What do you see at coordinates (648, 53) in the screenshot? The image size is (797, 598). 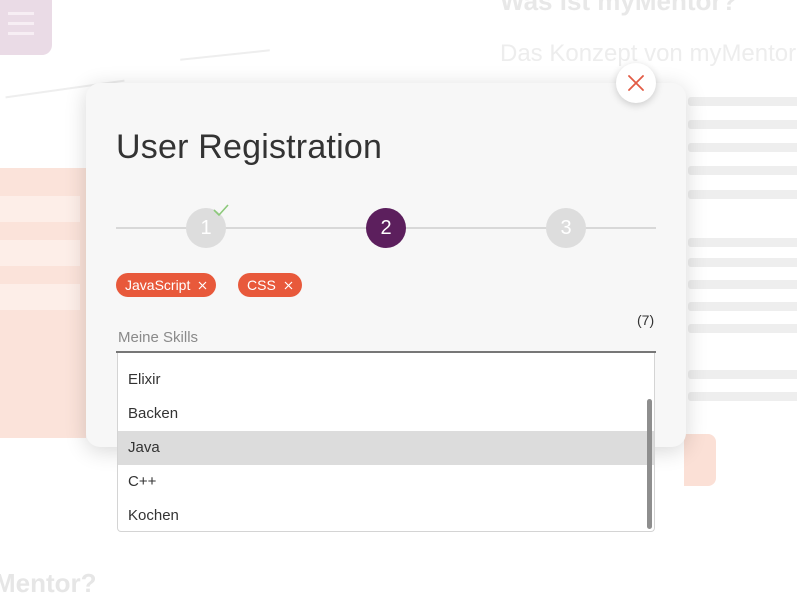 I see `background-subheading: Das Konzept von myMentor` at bounding box center [648, 53].